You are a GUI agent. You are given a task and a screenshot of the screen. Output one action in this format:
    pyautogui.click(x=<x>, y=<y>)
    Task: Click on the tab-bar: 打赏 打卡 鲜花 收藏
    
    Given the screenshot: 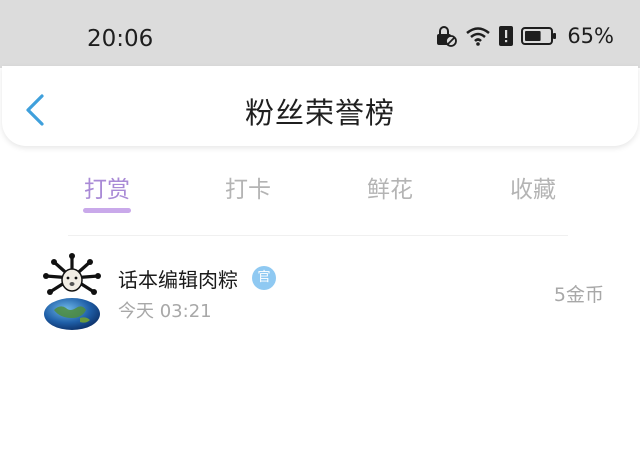 What is the action you would take?
    pyautogui.click(x=320, y=190)
    